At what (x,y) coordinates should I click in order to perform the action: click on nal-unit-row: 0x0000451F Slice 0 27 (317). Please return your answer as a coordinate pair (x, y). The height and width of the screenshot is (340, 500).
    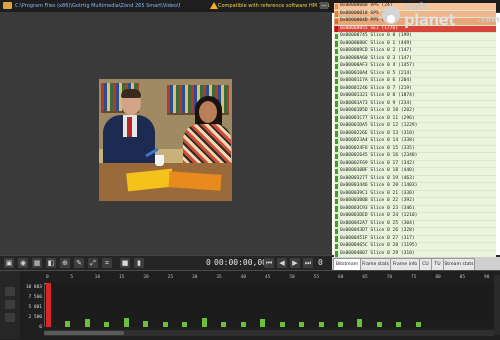
    Looking at the image, I should click on (415, 239).